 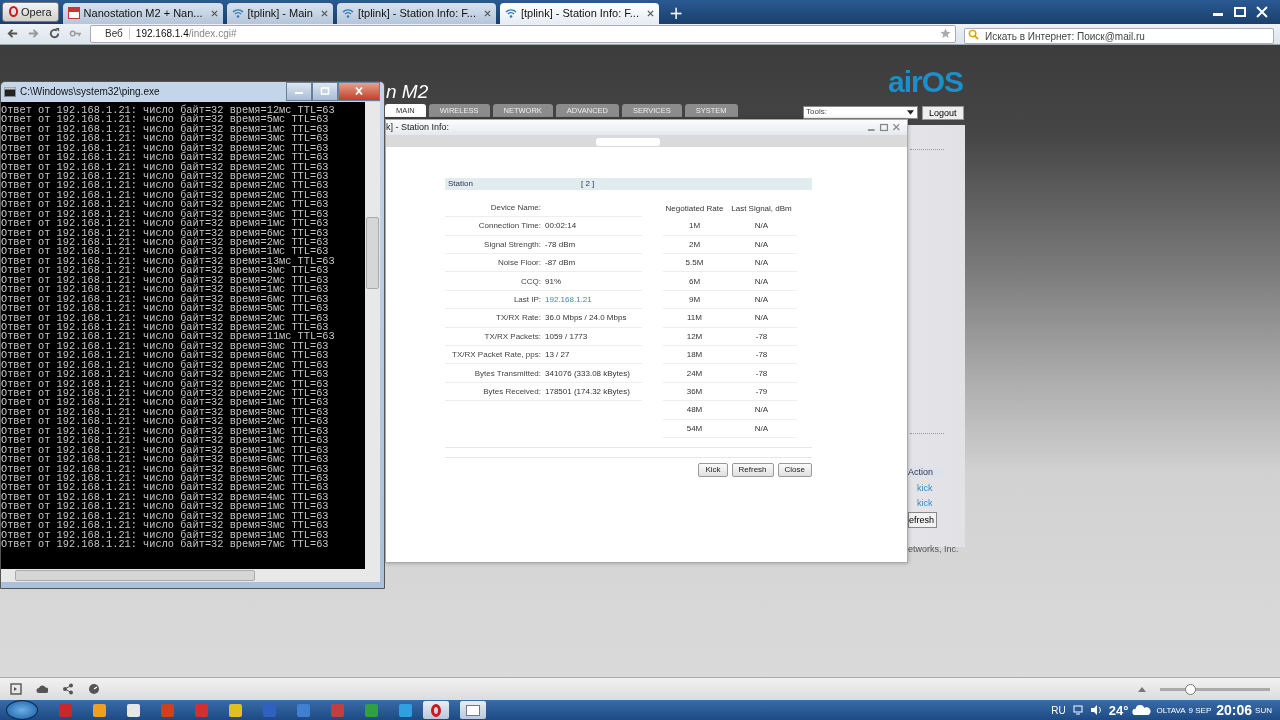 What do you see at coordinates (436, 710) in the screenshot?
I see `opera-taskbar-icon` at bounding box center [436, 710].